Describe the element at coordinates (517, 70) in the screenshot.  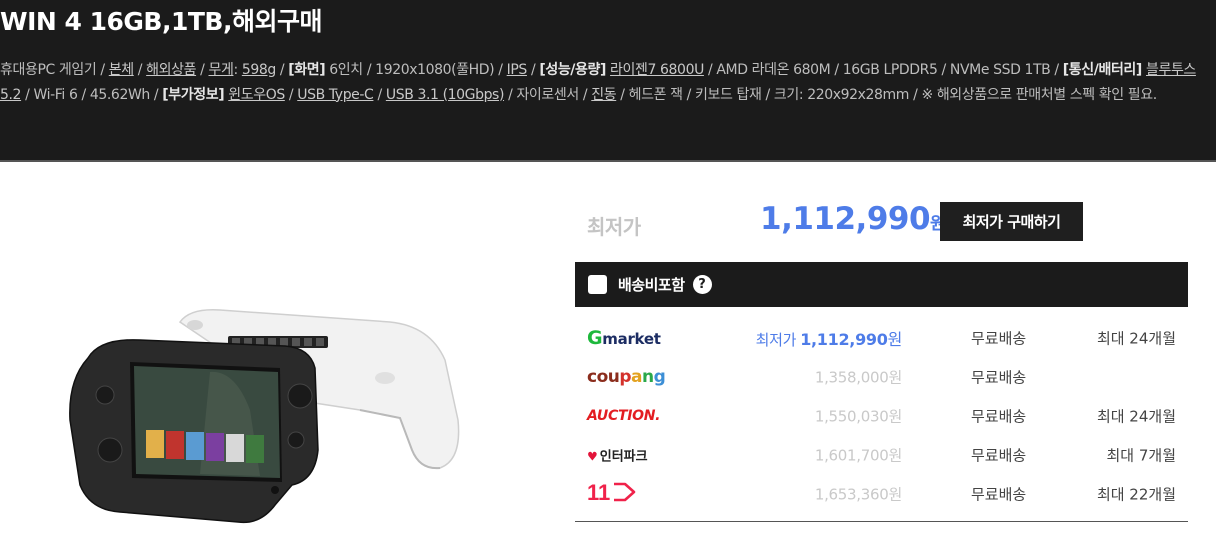
I see `spec-link: IPS` at that location.